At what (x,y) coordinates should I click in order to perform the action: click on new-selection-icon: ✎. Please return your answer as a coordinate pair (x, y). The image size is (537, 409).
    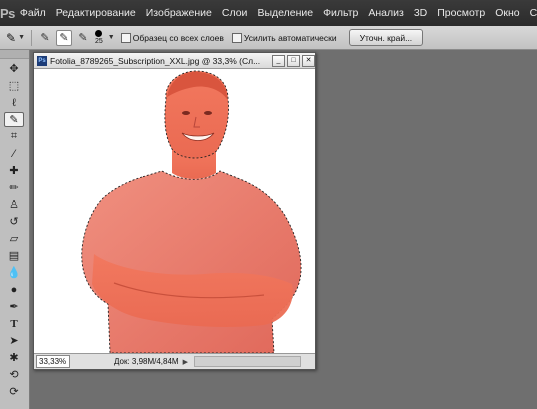
    Looking at the image, I should click on (45, 38).